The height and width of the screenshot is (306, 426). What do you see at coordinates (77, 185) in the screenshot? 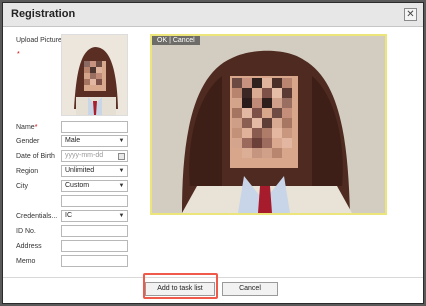
I see `city-value: Custom` at bounding box center [77, 185].